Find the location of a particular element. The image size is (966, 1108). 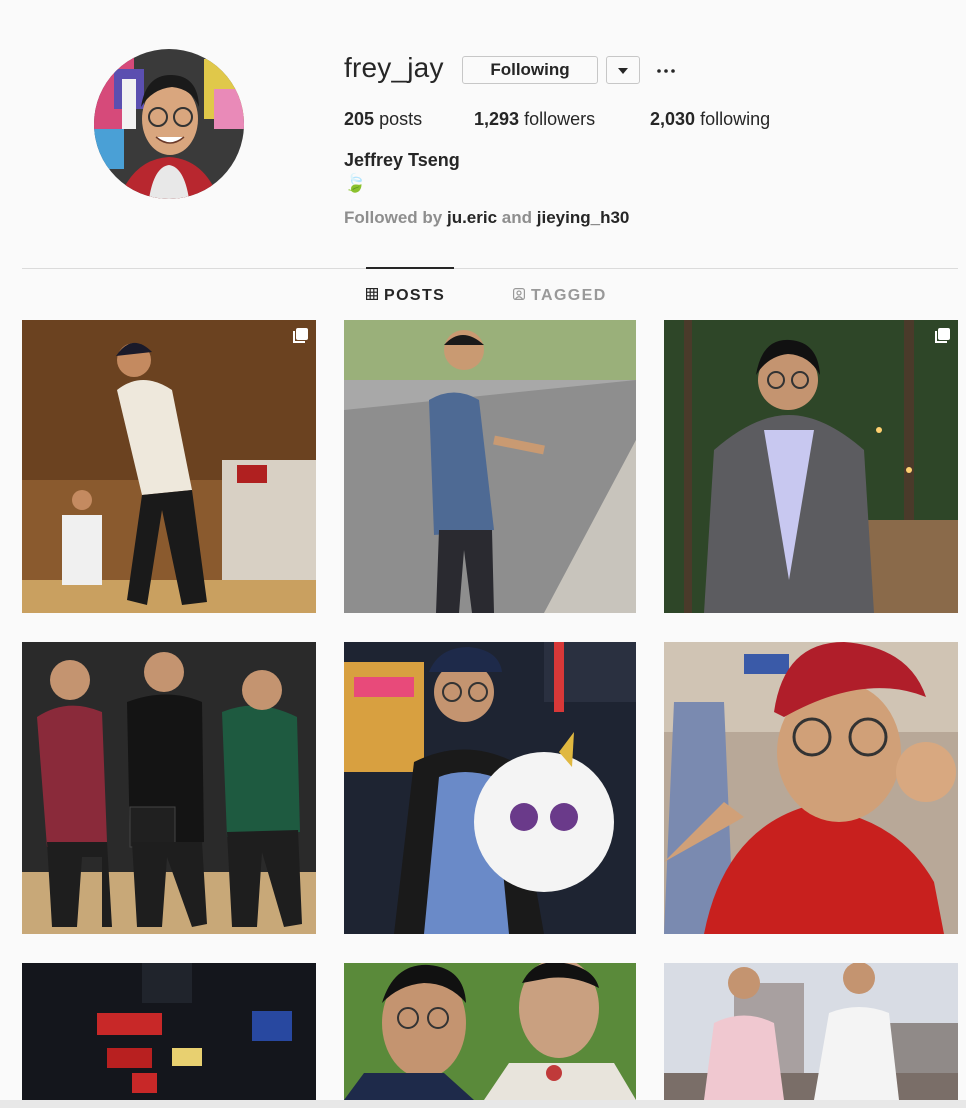

caret-down-icon is located at coordinates (623, 70).